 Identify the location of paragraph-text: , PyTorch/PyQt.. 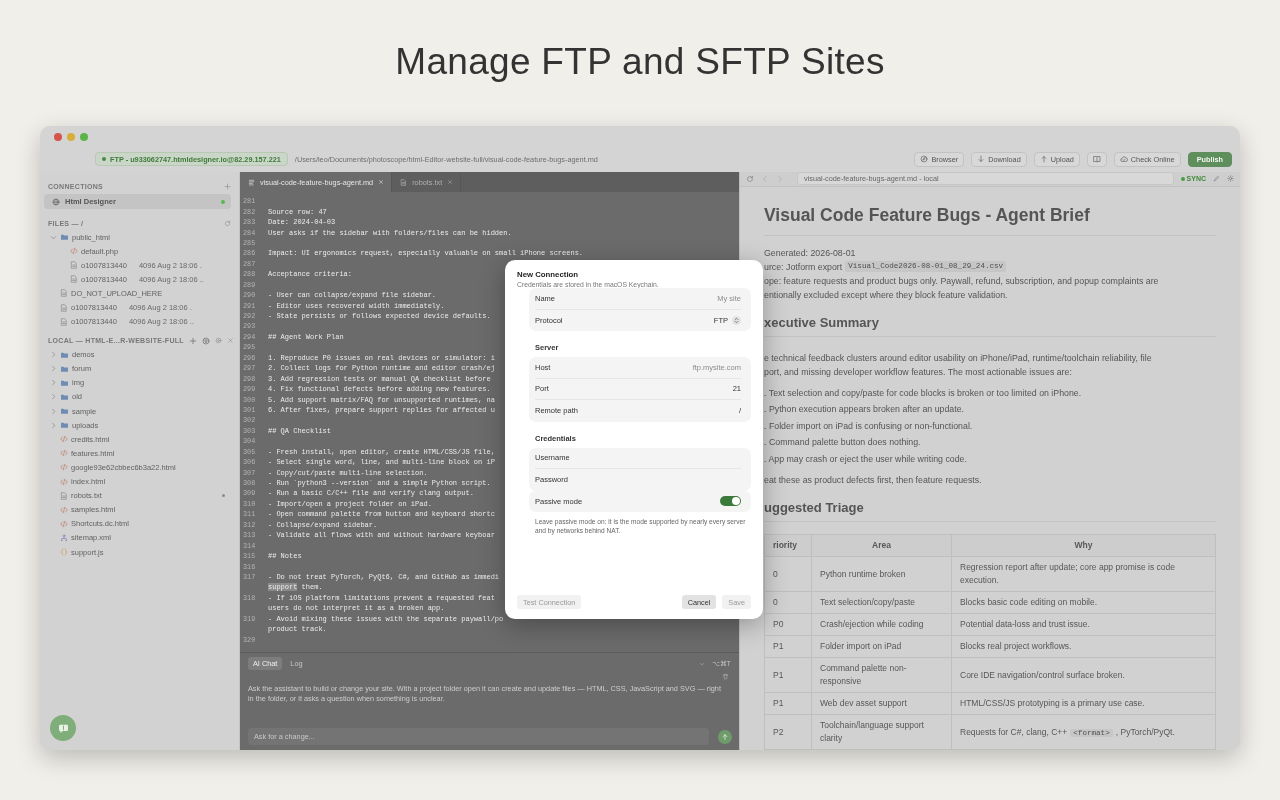
(1145, 731).